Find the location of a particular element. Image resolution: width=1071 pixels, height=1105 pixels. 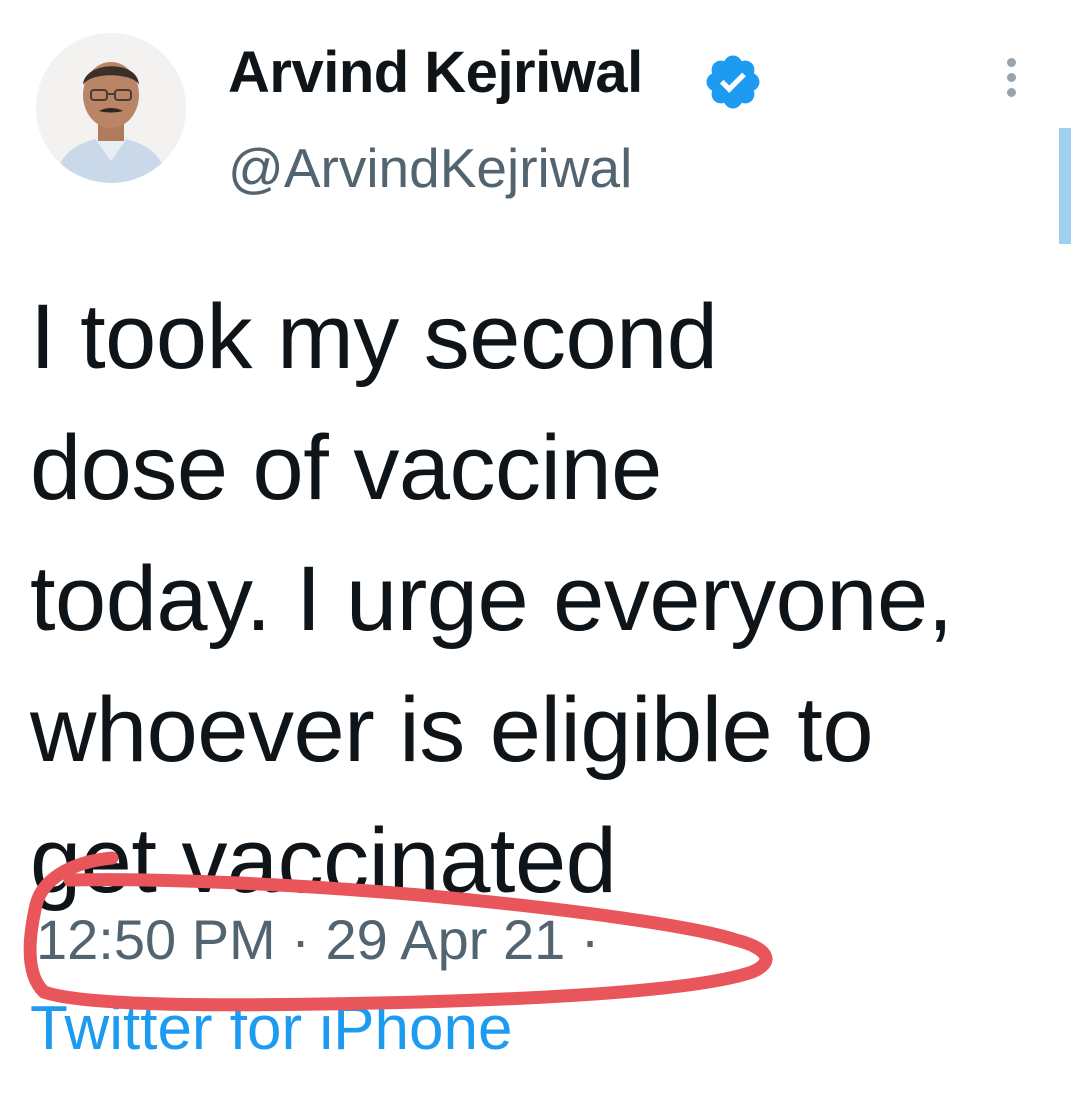

tweet-source-link: Twitter for iPhone is located at coordinates (271, 1029).